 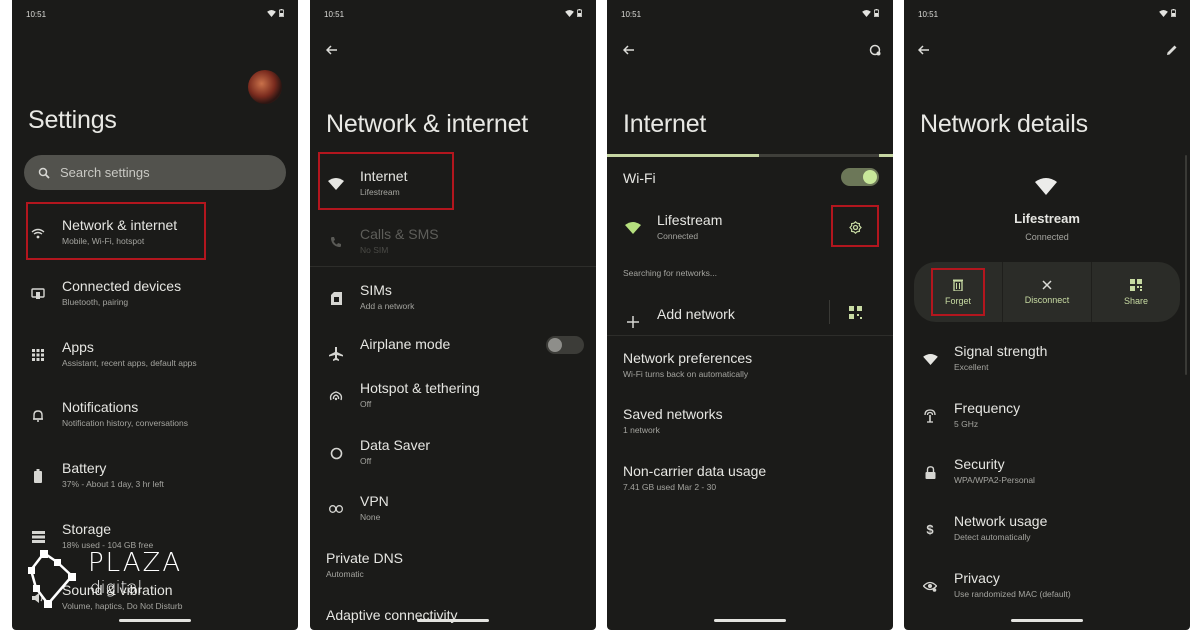 What do you see at coordinates (992, 537) in the screenshot?
I see `item-subtitle: Detect automatically` at bounding box center [992, 537].